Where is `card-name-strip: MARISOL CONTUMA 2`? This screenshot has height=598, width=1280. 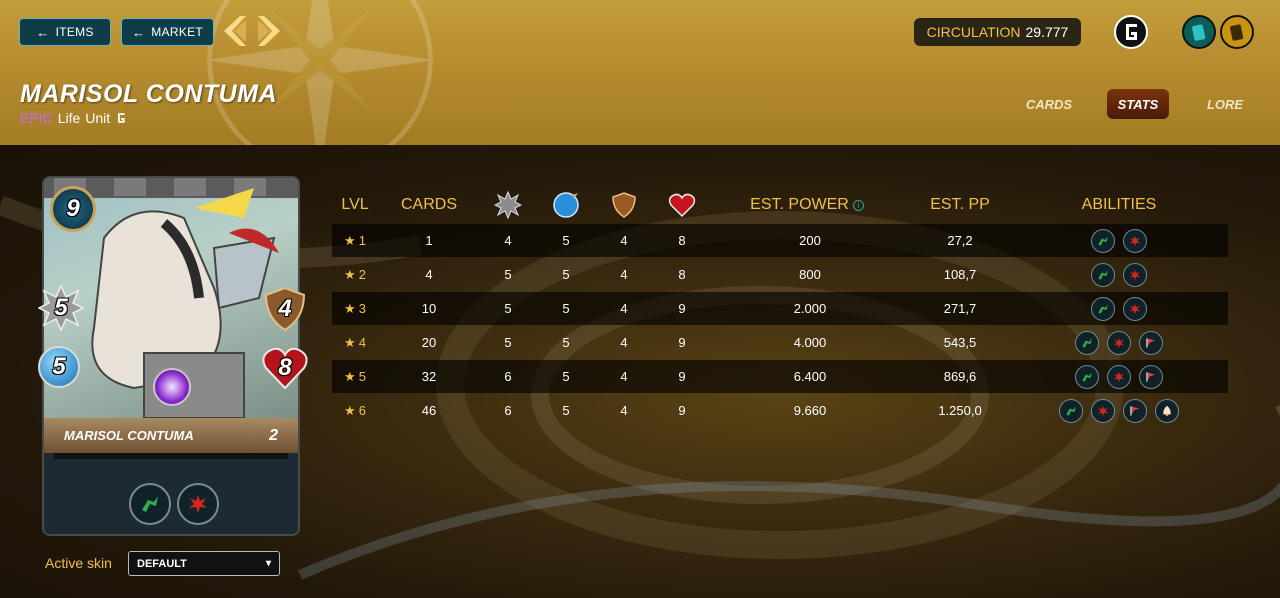
card-name-strip: MARISOL CONTUMA 2 is located at coordinates (171, 435).